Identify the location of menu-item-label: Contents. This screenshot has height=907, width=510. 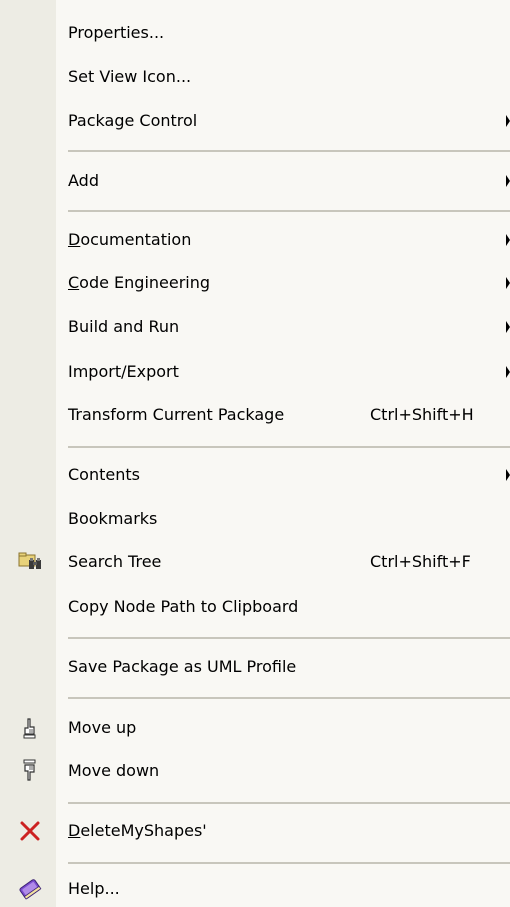
(104, 474).